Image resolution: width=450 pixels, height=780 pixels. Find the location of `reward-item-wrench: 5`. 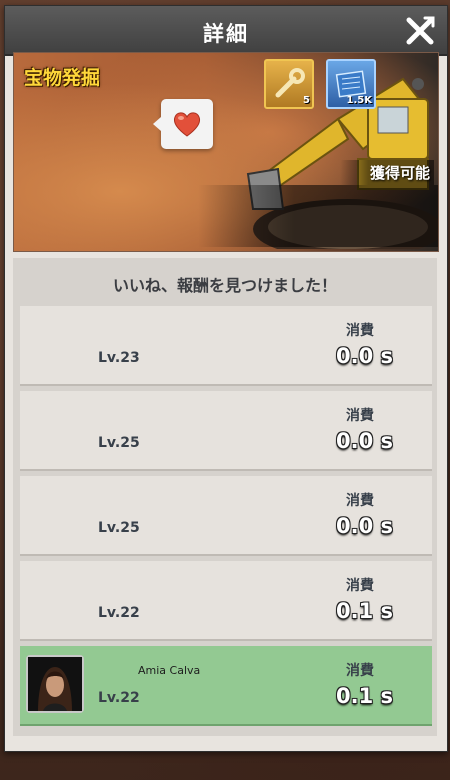

reward-item-wrench: 5 is located at coordinates (289, 84).